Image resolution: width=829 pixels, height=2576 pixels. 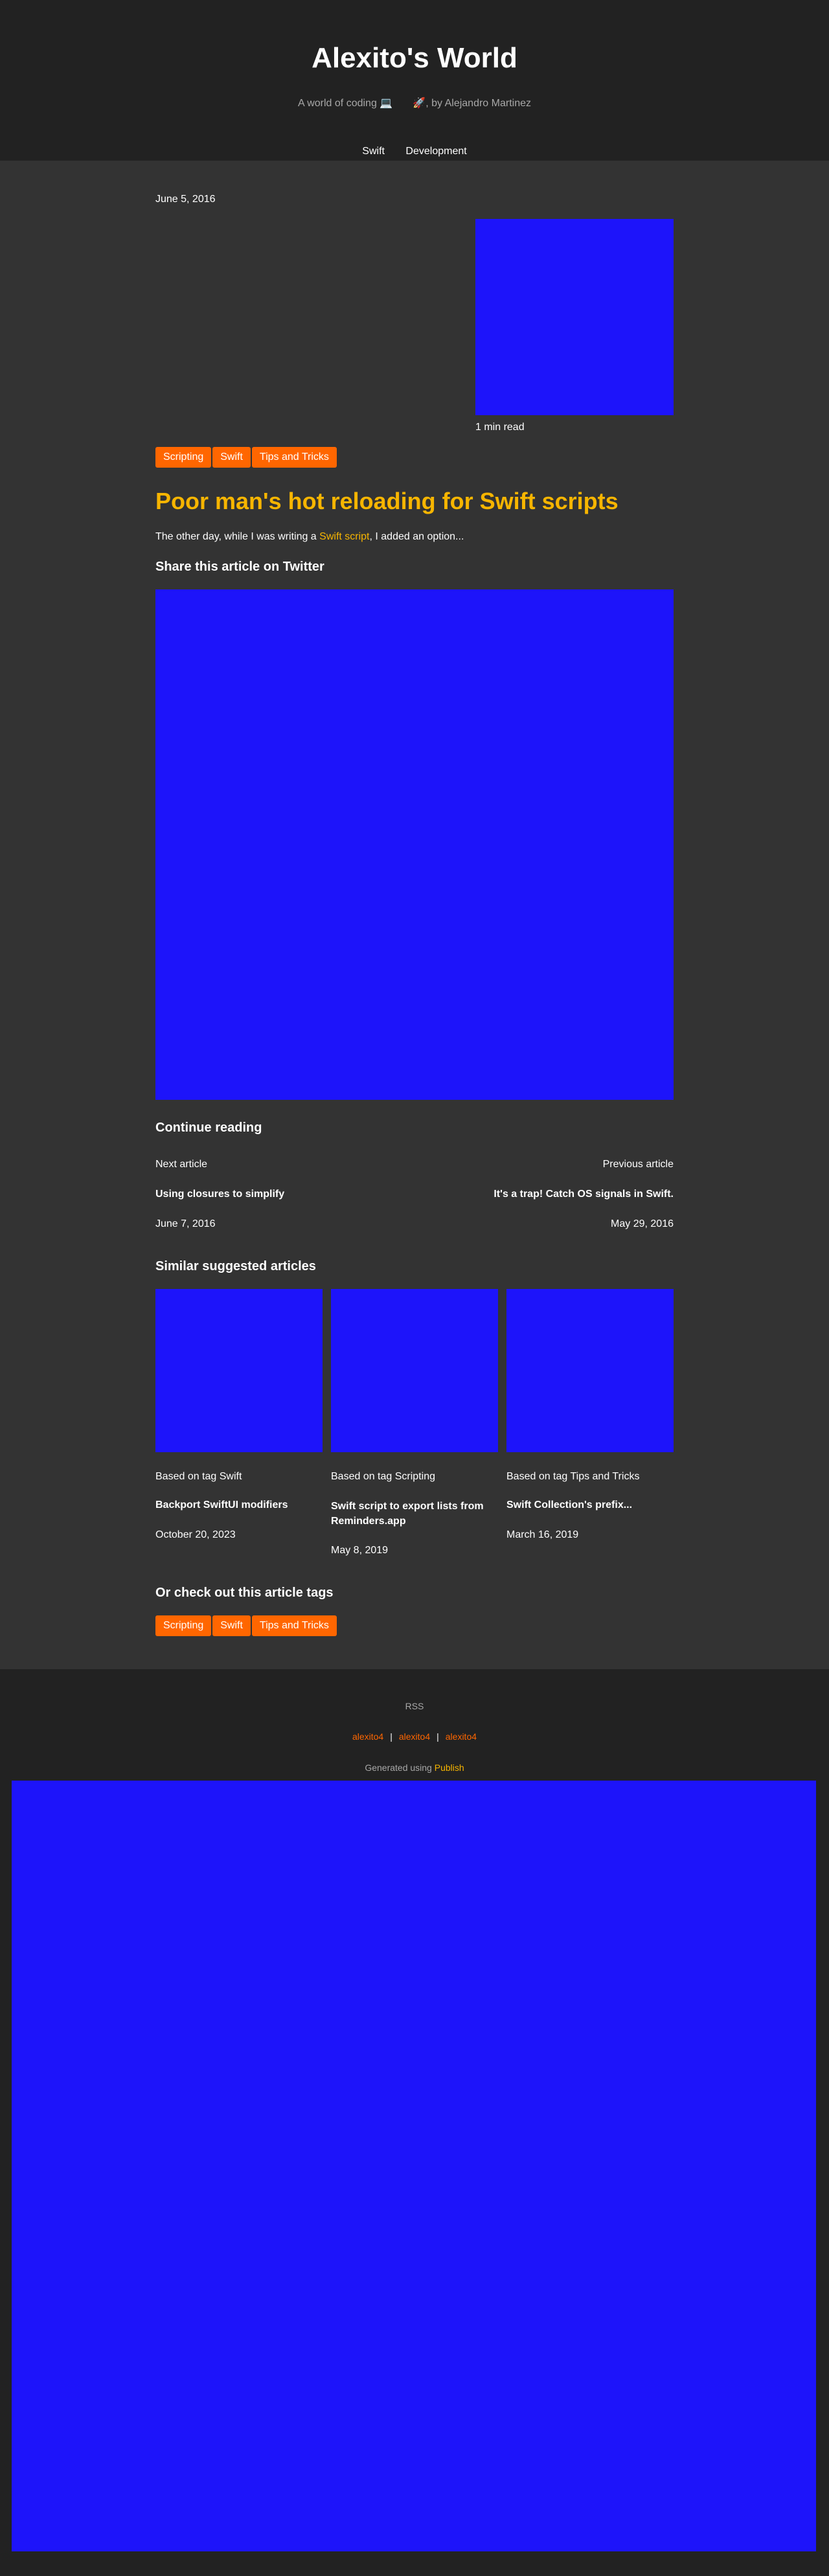 I want to click on next-article-label: Next article, so click(x=181, y=1165).